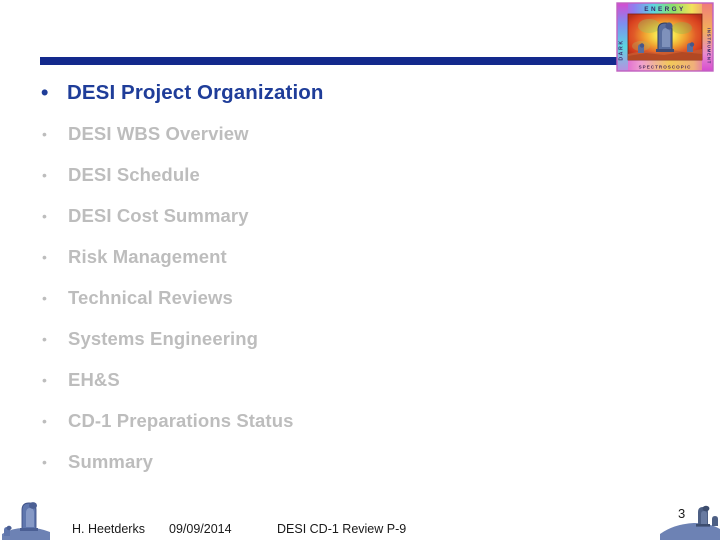  I want to click on doe-seal-bottom-text: SPECTROSCOPIC, so click(665, 66).